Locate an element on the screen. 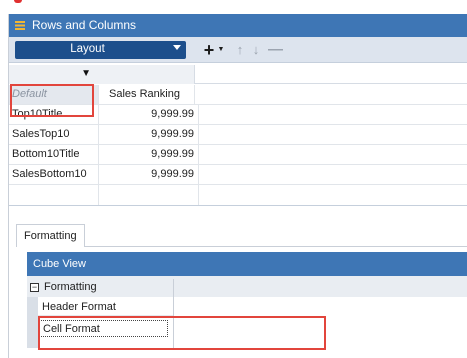  property-gutter is located at coordinates (32, 322).